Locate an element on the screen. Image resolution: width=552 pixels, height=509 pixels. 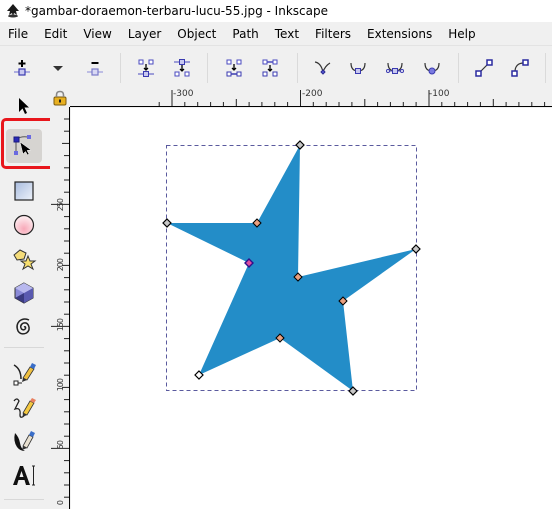
node-join-icon is located at coordinates (146, 68).